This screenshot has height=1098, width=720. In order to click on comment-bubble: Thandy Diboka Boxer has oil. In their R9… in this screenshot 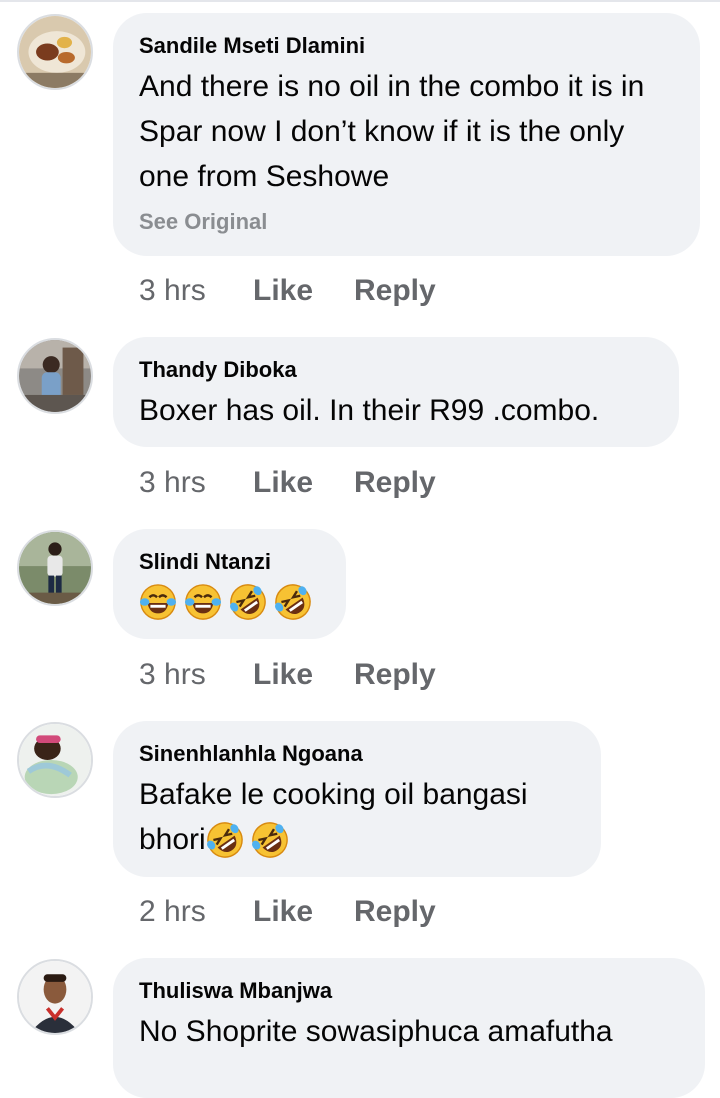, I will do `click(396, 392)`.